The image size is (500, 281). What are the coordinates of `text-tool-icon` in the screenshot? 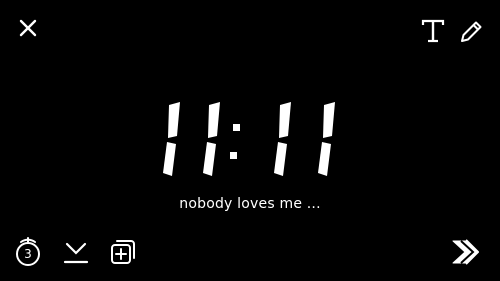 It's located at (433, 31).